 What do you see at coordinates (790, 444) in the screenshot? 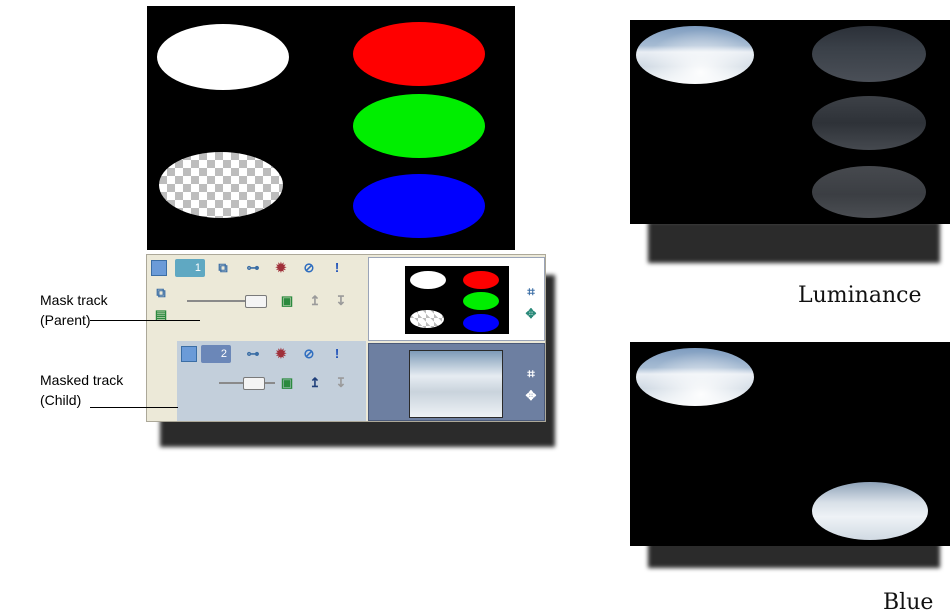
I see `blue-preview` at bounding box center [790, 444].